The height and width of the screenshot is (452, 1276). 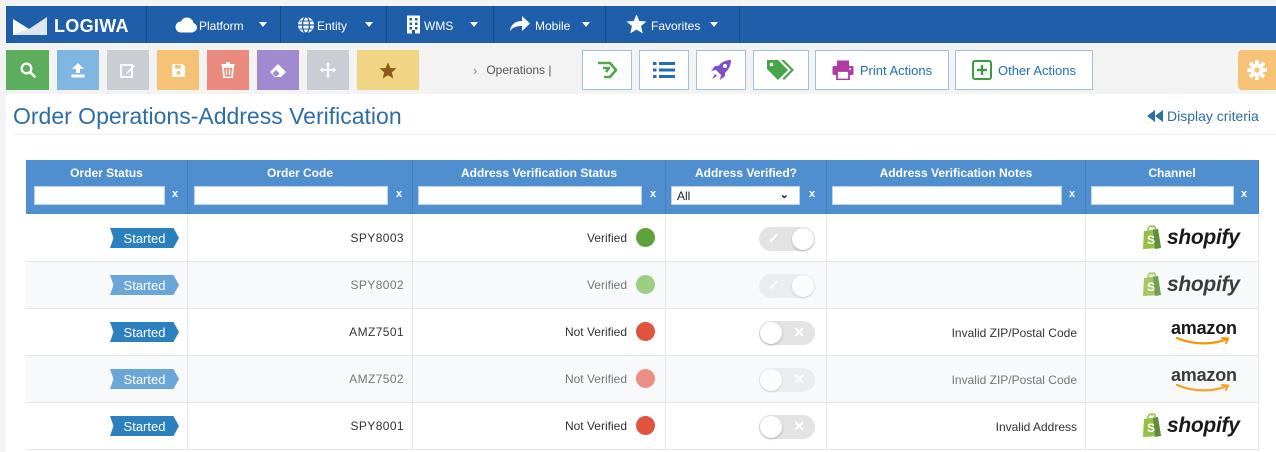 What do you see at coordinates (586, 24) in the screenshot?
I see `chevron-down-icon` at bounding box center [586, 24].